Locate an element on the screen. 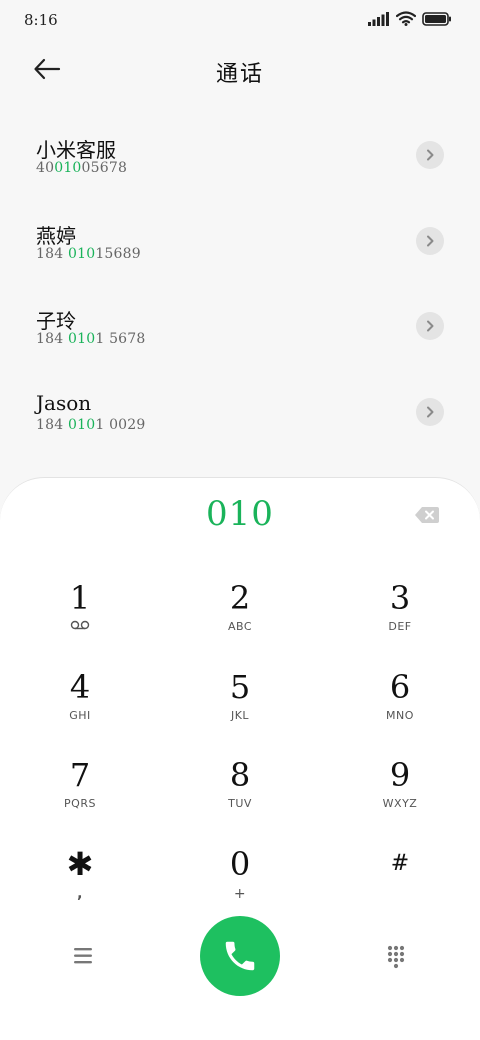  key-6: 6 MNO is located at coordinates (400, 707).